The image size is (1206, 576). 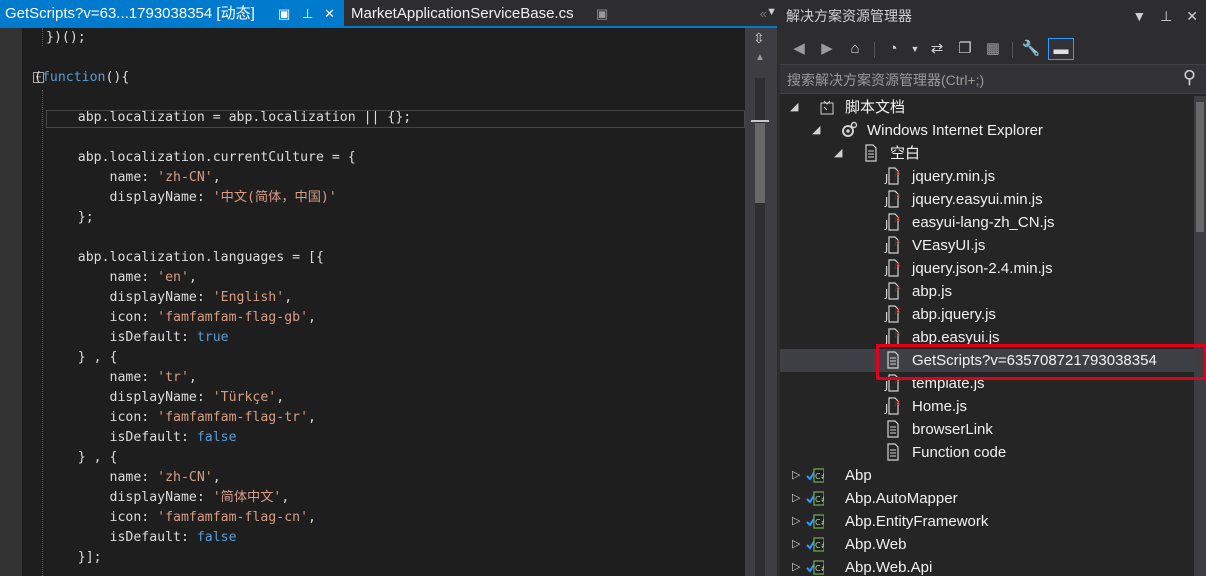 I want to click on forward-icon: ▶, so click(x=827, y=49).